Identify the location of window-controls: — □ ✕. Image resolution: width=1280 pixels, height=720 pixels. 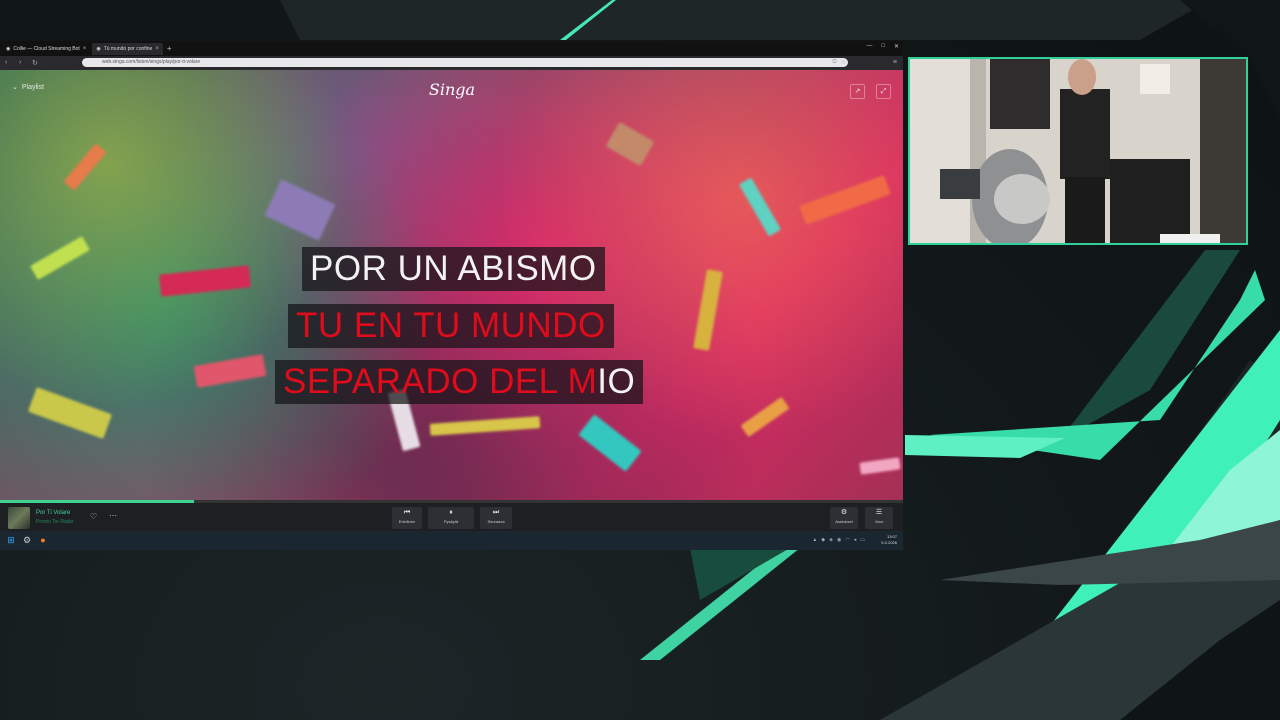
(882, 46).